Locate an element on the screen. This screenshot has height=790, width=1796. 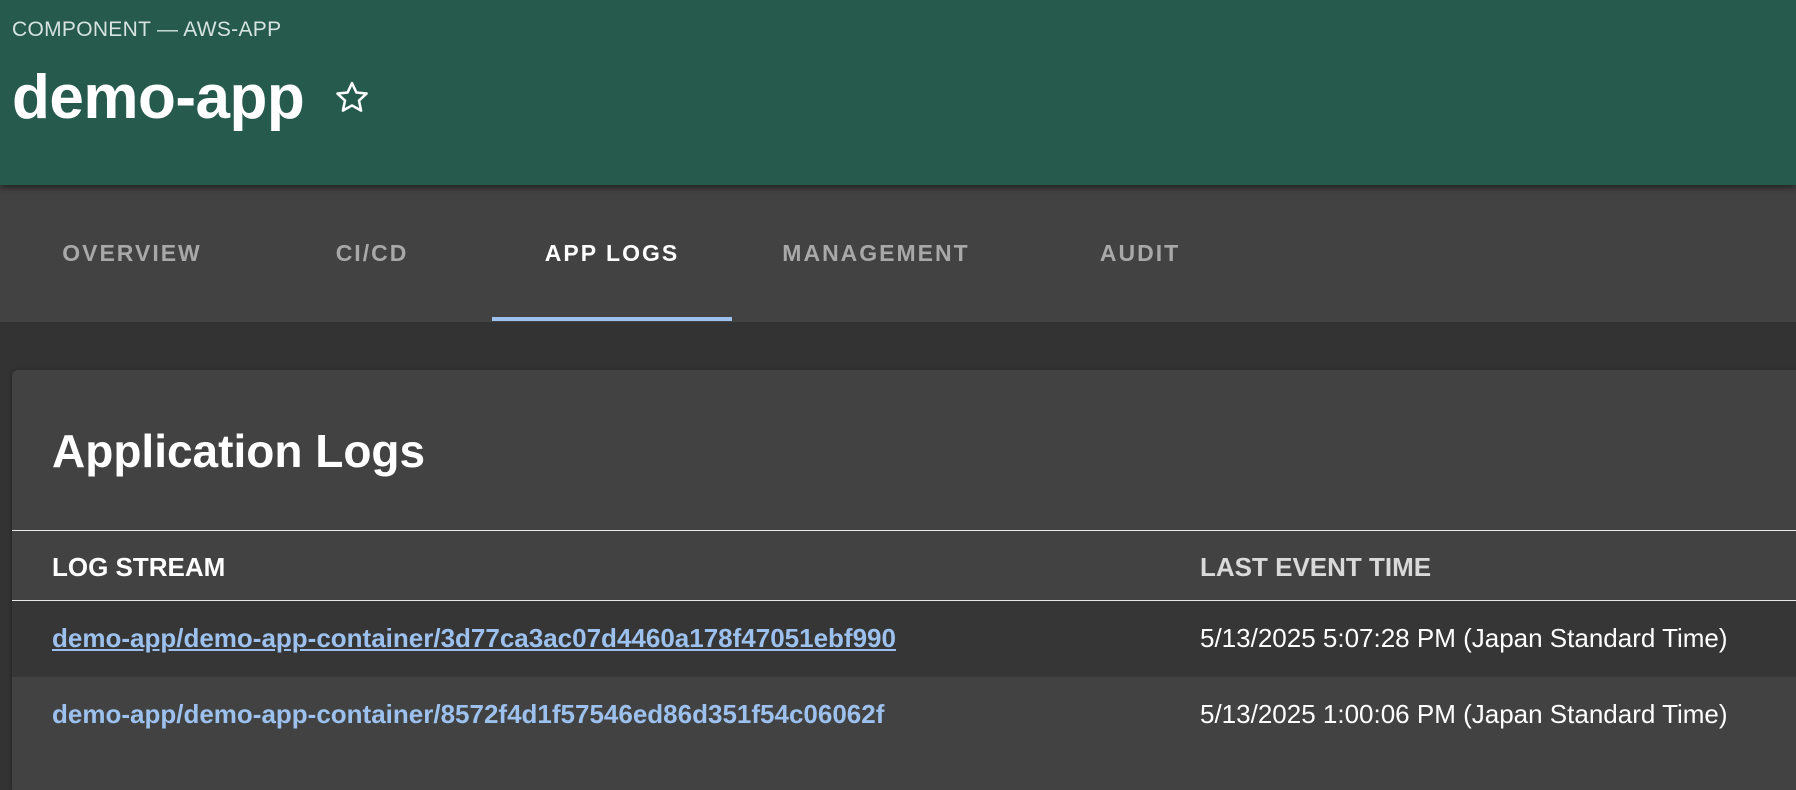
tab-audit: AUDIT is located at coordinates (1140, 253).